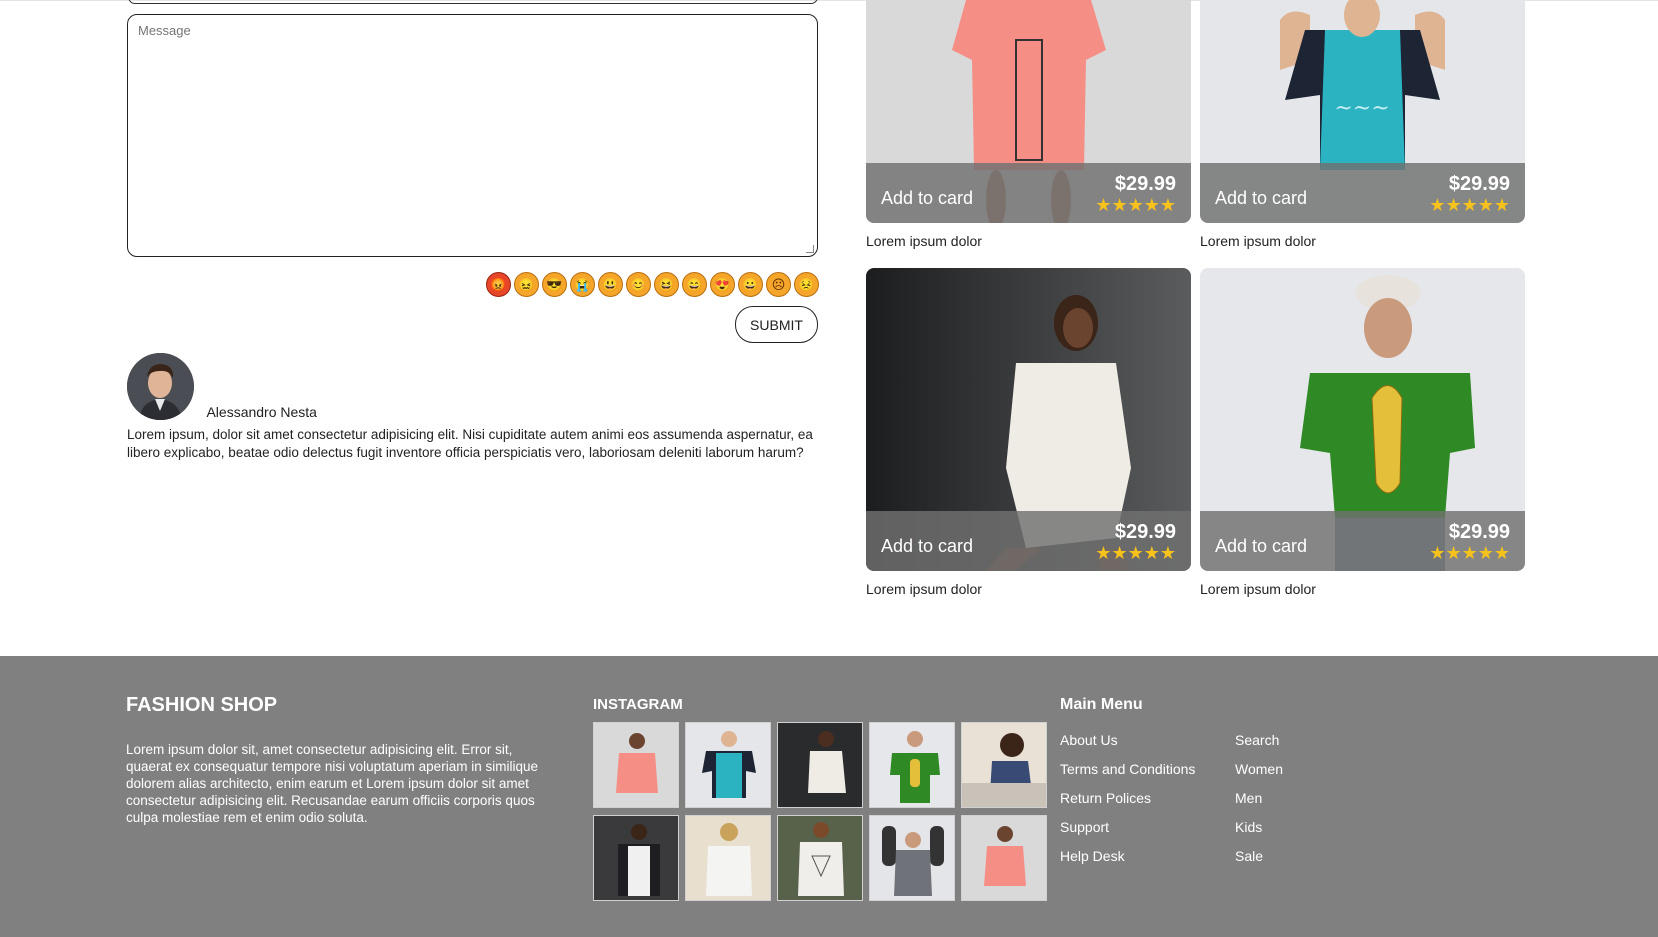 The height and width of the screenshot is (937, 1658). What do you see at coordinates (526, 284) in the screenshot?
I see `emoji-tired-icon: 😖` at bounding box center [526, 284].